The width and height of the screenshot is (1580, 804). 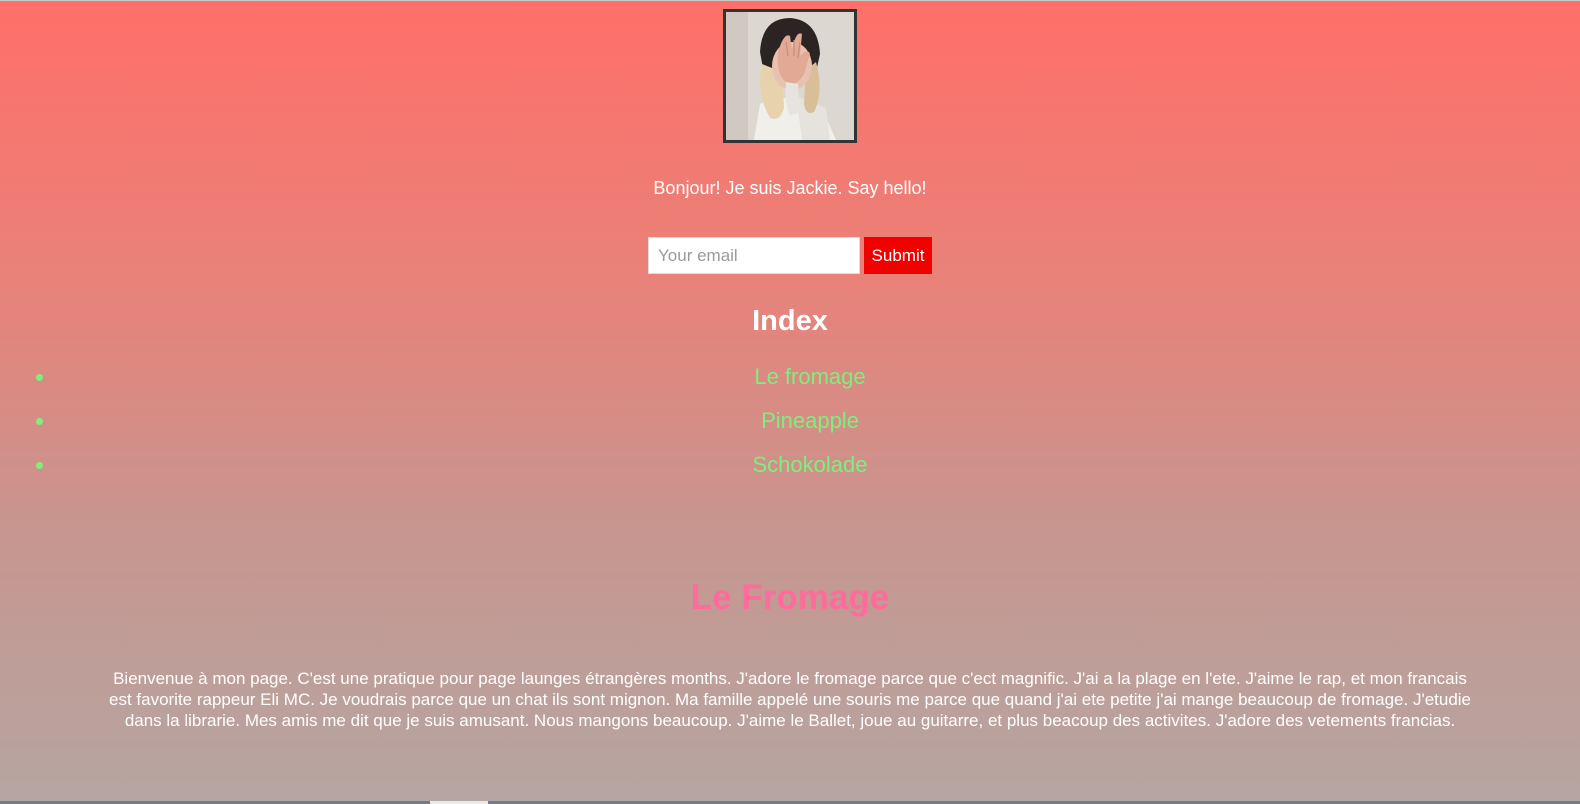 I want to click on index-item-pineapple: Pineapple, so click(x=808, y=428).